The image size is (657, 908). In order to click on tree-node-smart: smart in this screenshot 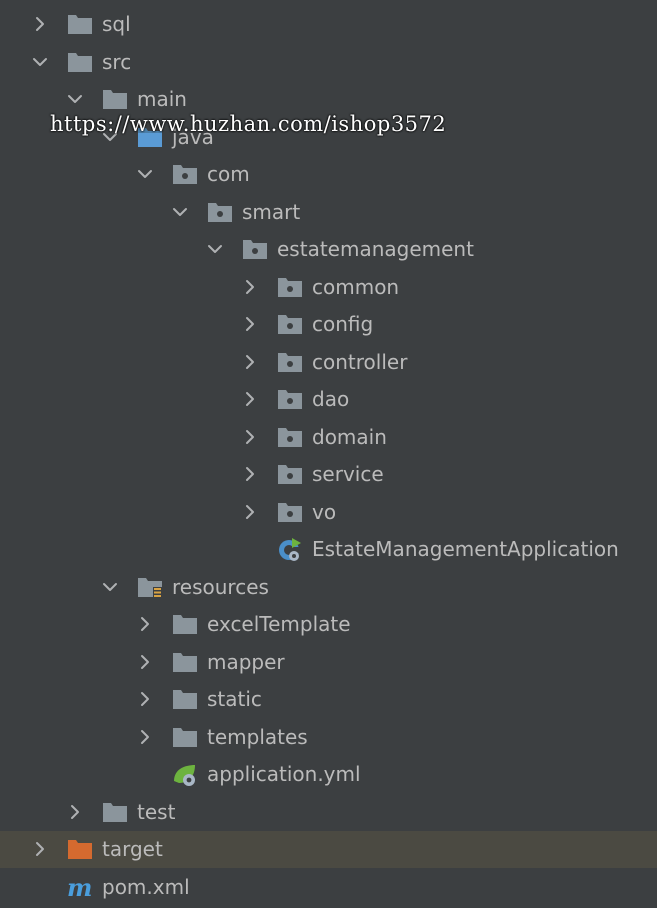, I will do `click(328, 212)`.